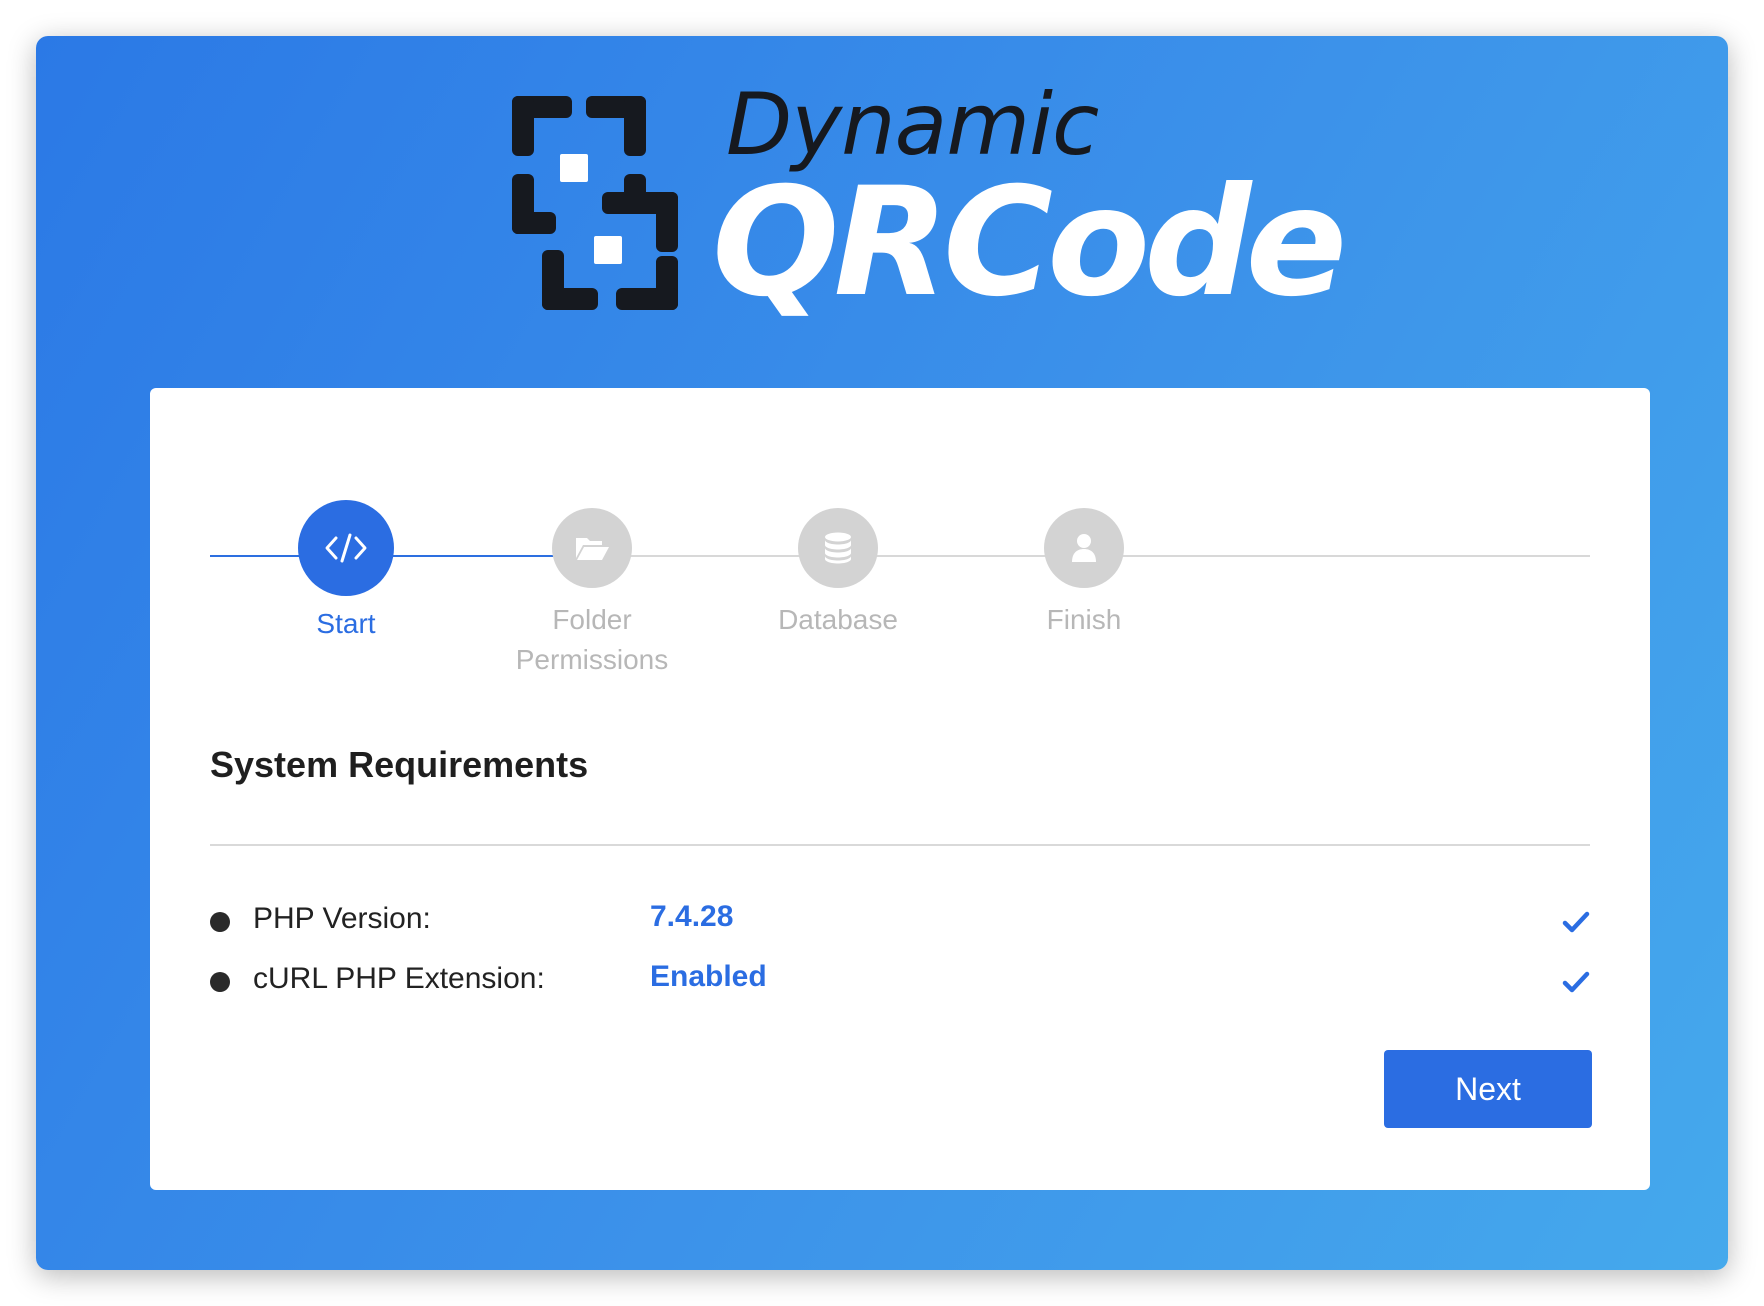 This screenshot has width=1764, height=1306. Describe the element at coordinates (342, 918) in the screenshot. I see `requirement-label: PHP Version:` at that location.